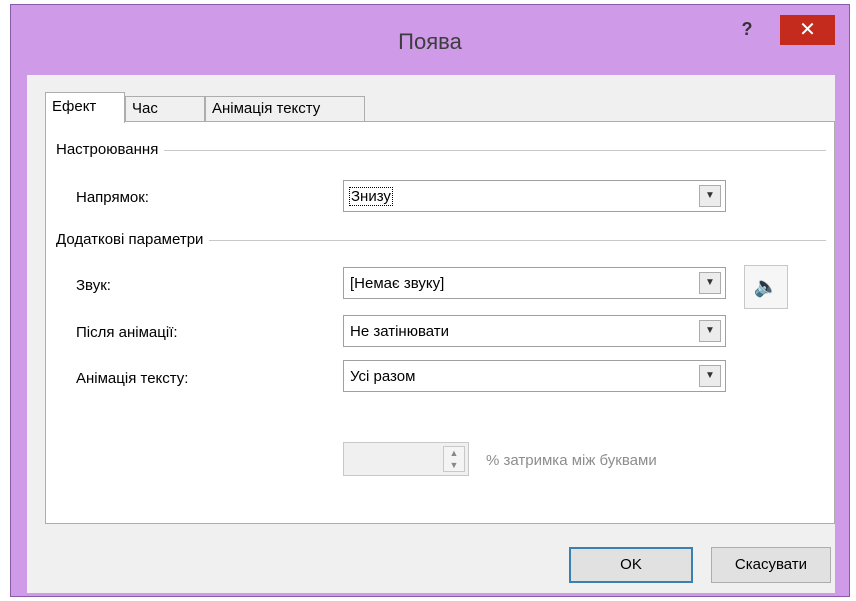  What do you see at coordinates (571, 460) in the screenshot?
I see `delay-label: % затримка між буквами` at bounding box center [571, 460].